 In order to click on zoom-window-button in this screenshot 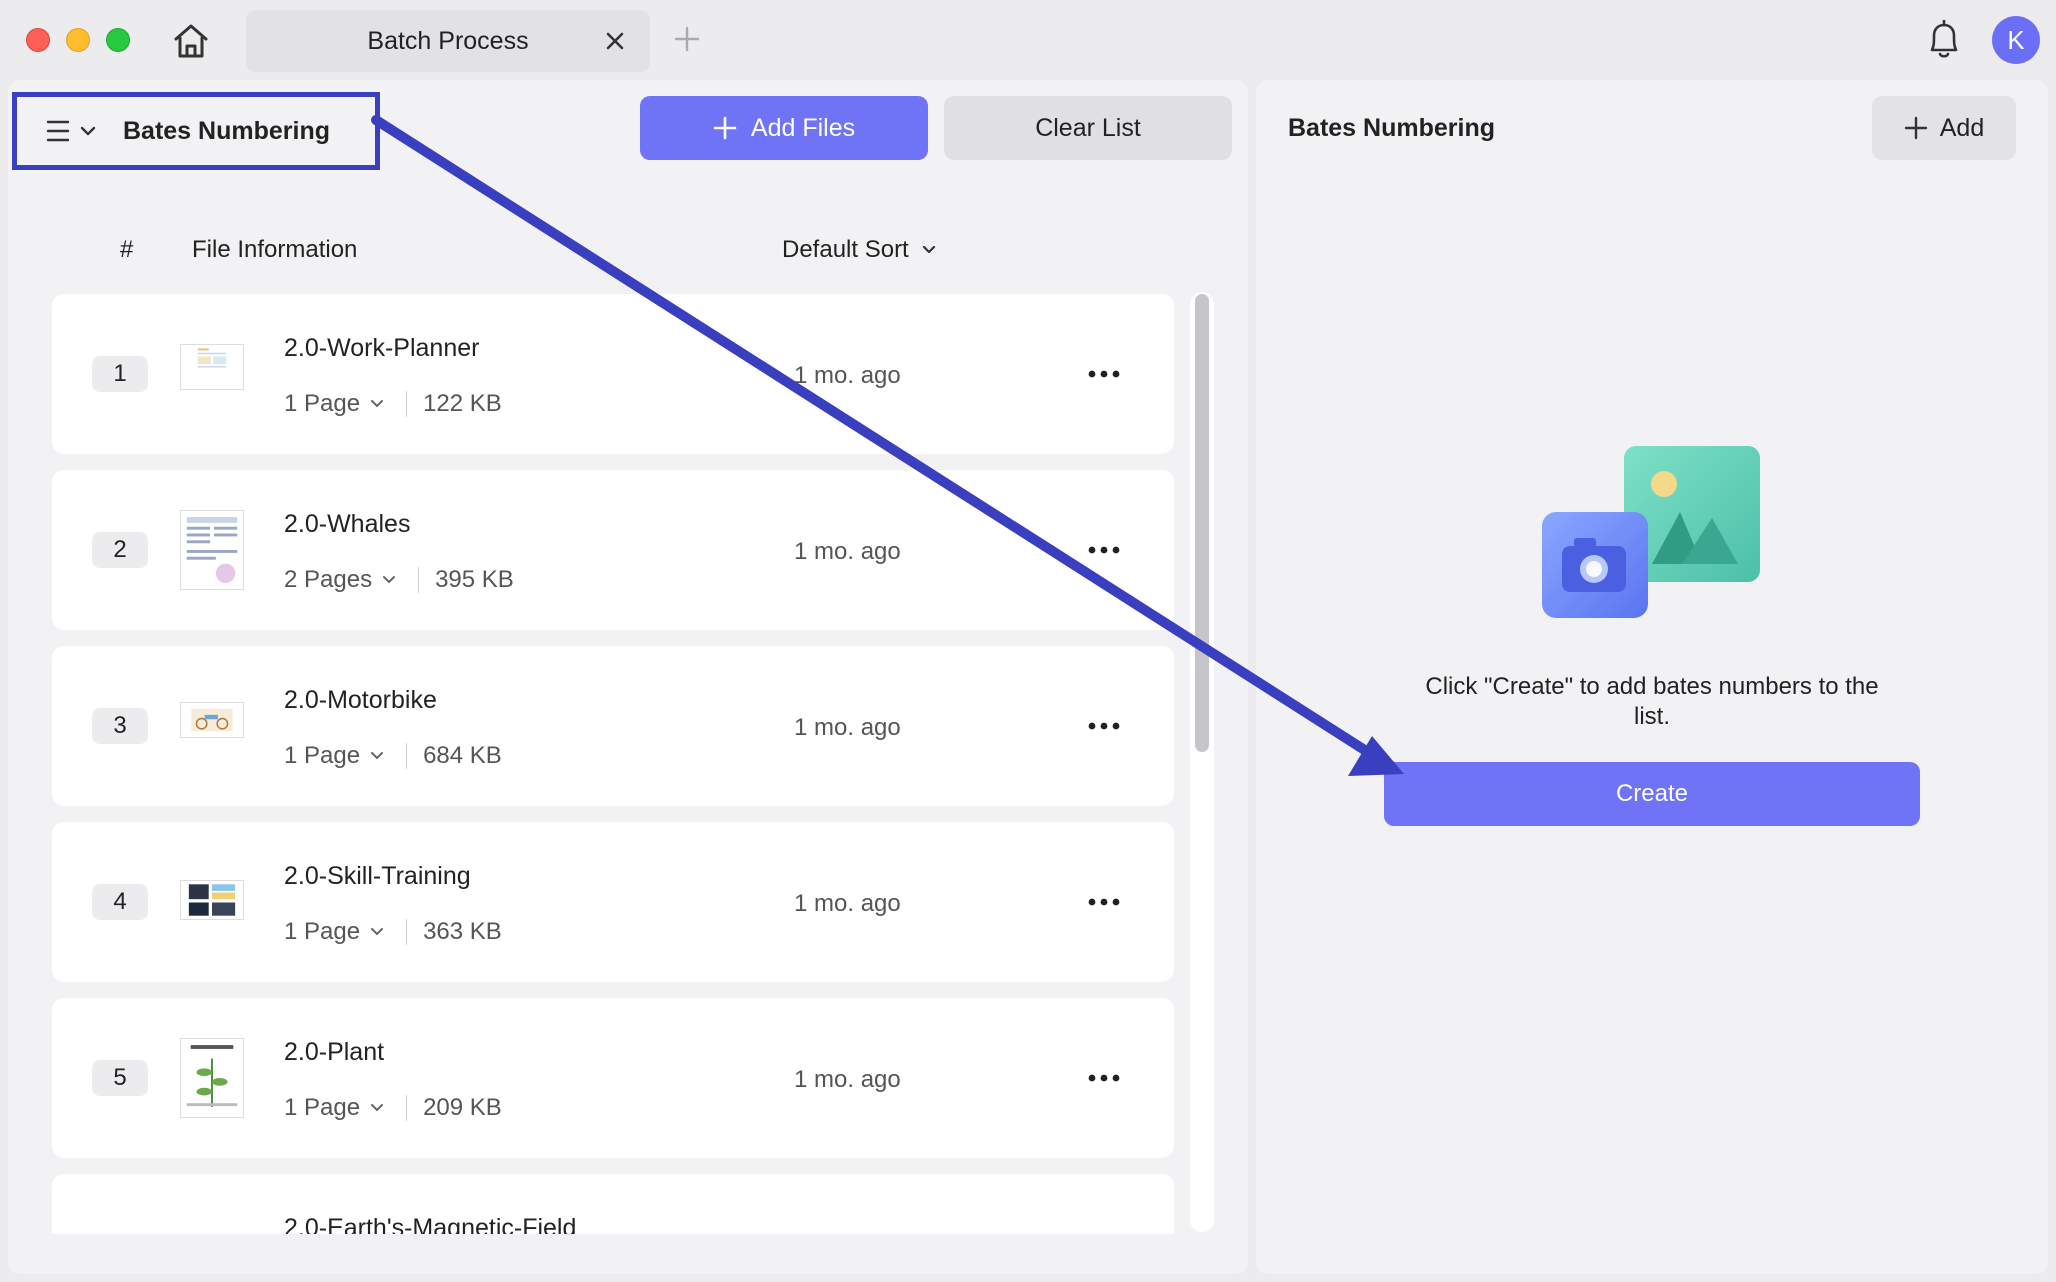, I will do `click(118, 40)`.